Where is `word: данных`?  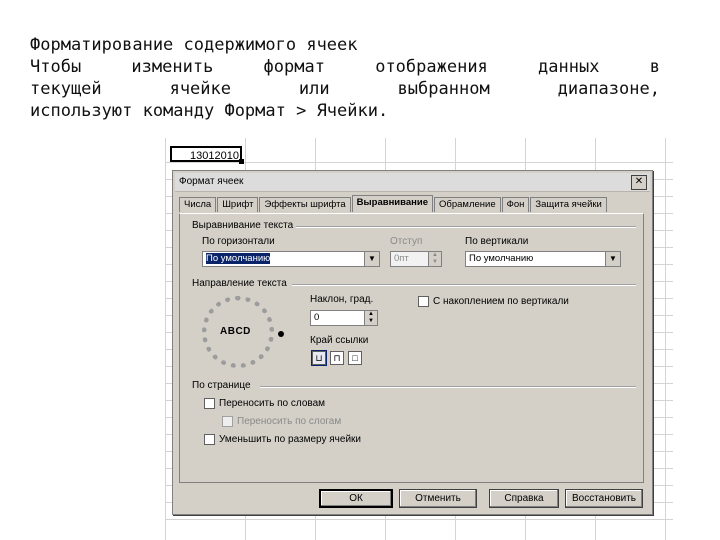 word: данных is located at coordinates (569, 67).